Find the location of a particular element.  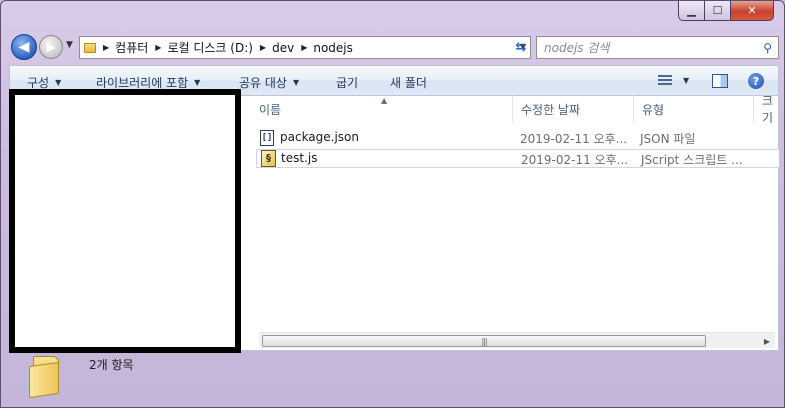

column-headers: 이름 ▲ 수정한 날짜 유형 크기 is located at coordinates (515, 109).